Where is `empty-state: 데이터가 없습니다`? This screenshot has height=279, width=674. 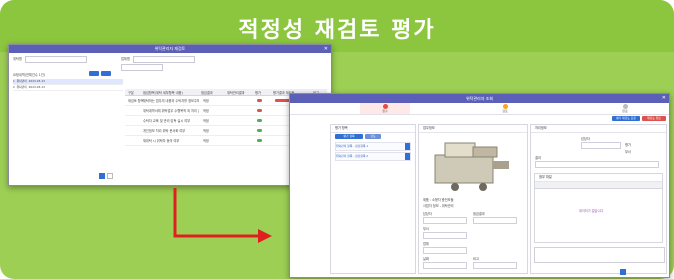
empty-state: 데이터가 없습니다 is located at coordinates (591, 211).